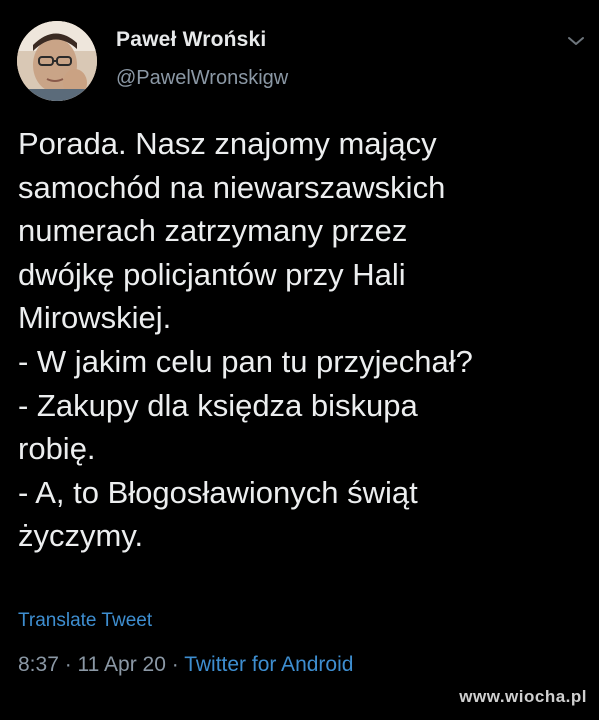 This screenshot has height=720, width=599. I want to click on author-handle: @PawelWronskigw, so click(202, 78).